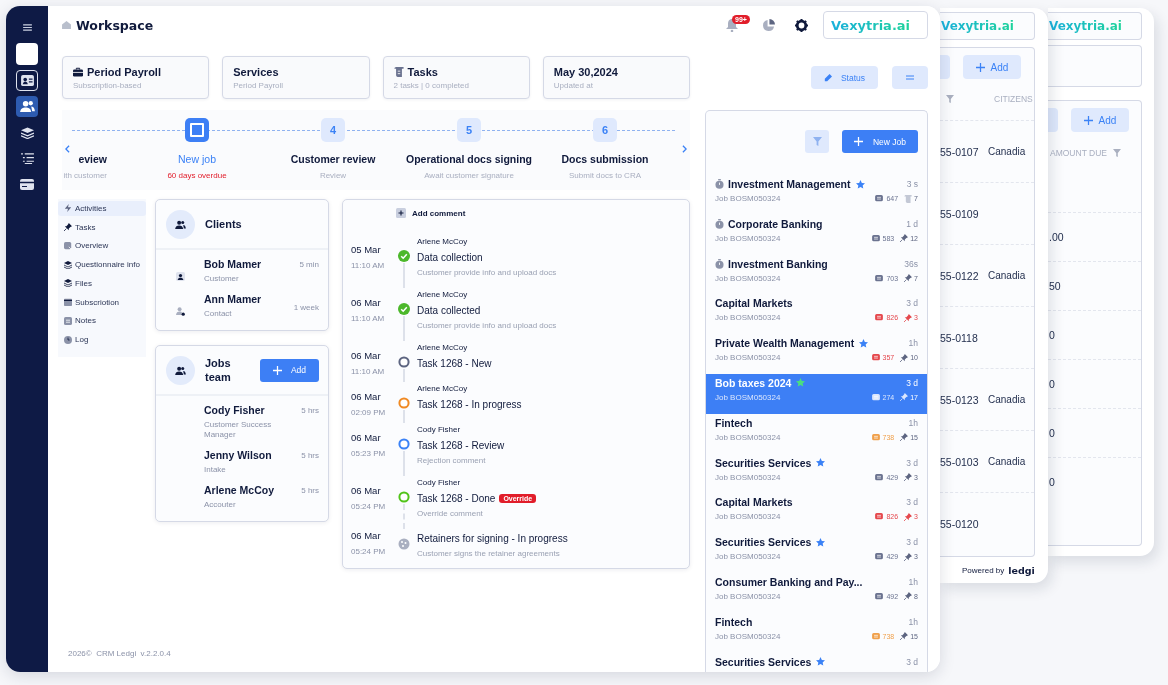 This screenshot has height=685, width=1168. What do you see at coordinates (469, 159) in the screenshot?
I see `step-label: Operational docs signing` at bounding box center [469, 159].